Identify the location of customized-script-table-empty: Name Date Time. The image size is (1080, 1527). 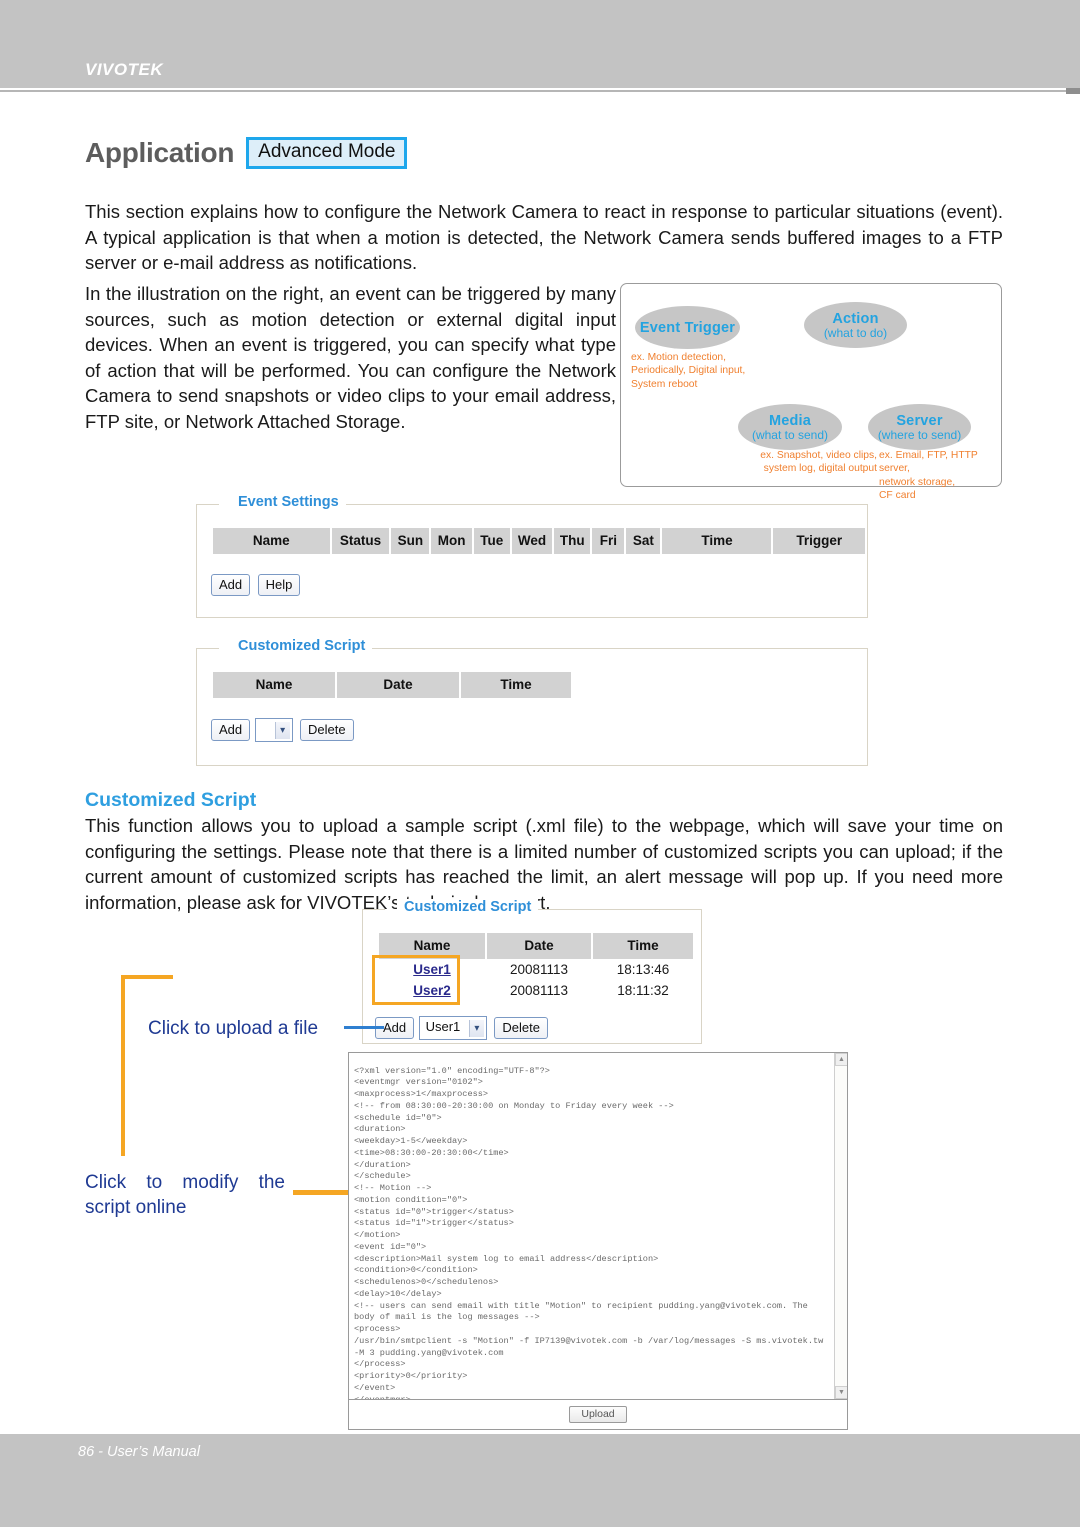
(392, 685).